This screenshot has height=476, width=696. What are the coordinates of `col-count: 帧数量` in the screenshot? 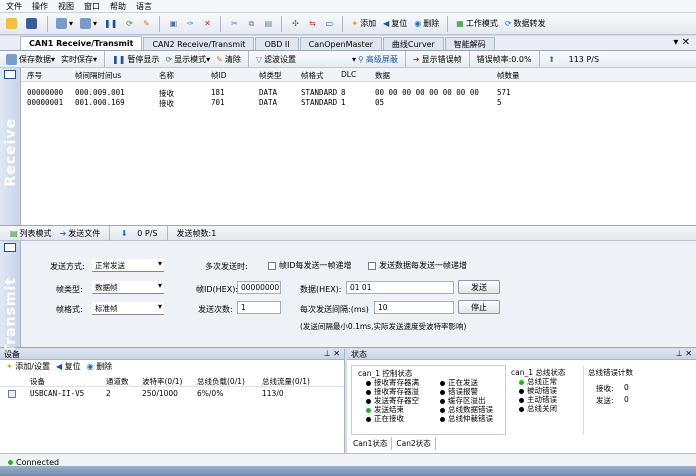 It's located at (508, 75).